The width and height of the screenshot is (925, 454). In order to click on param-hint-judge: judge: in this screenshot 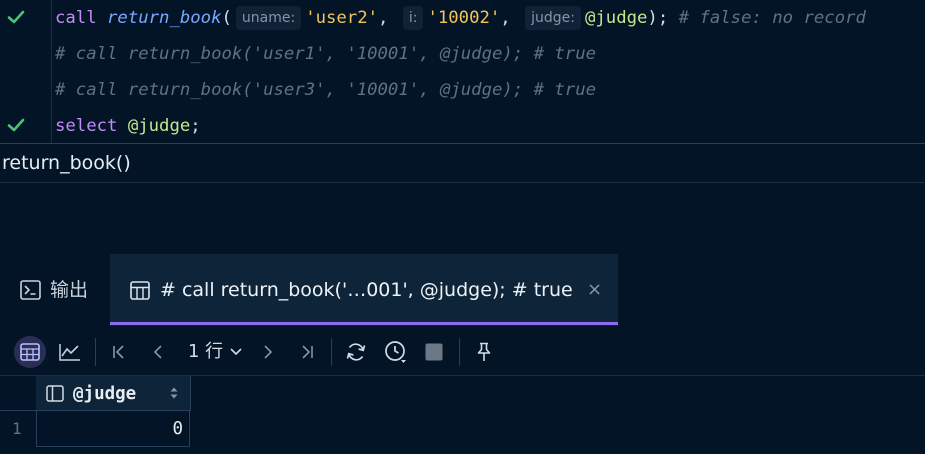, I will do `click(553, 18)`.